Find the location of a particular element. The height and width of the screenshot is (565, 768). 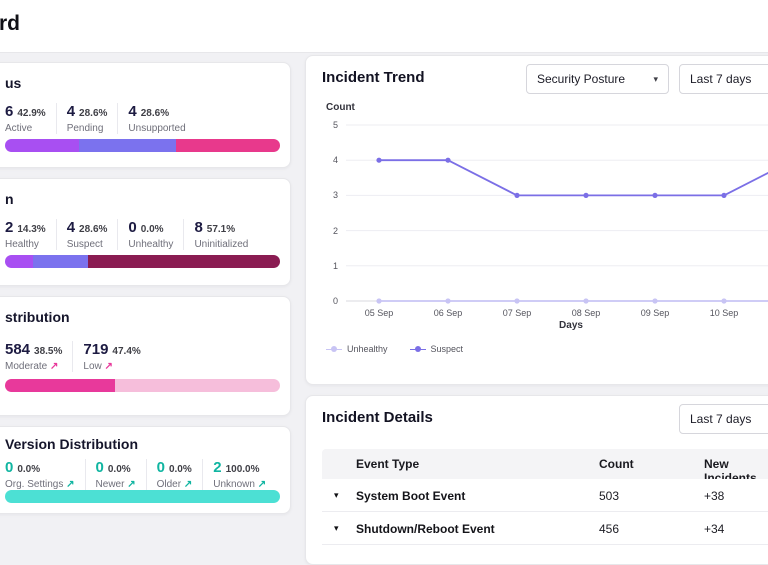

stat-group: 719 47.4% Low ↗ is located at coordinates (116, 356).